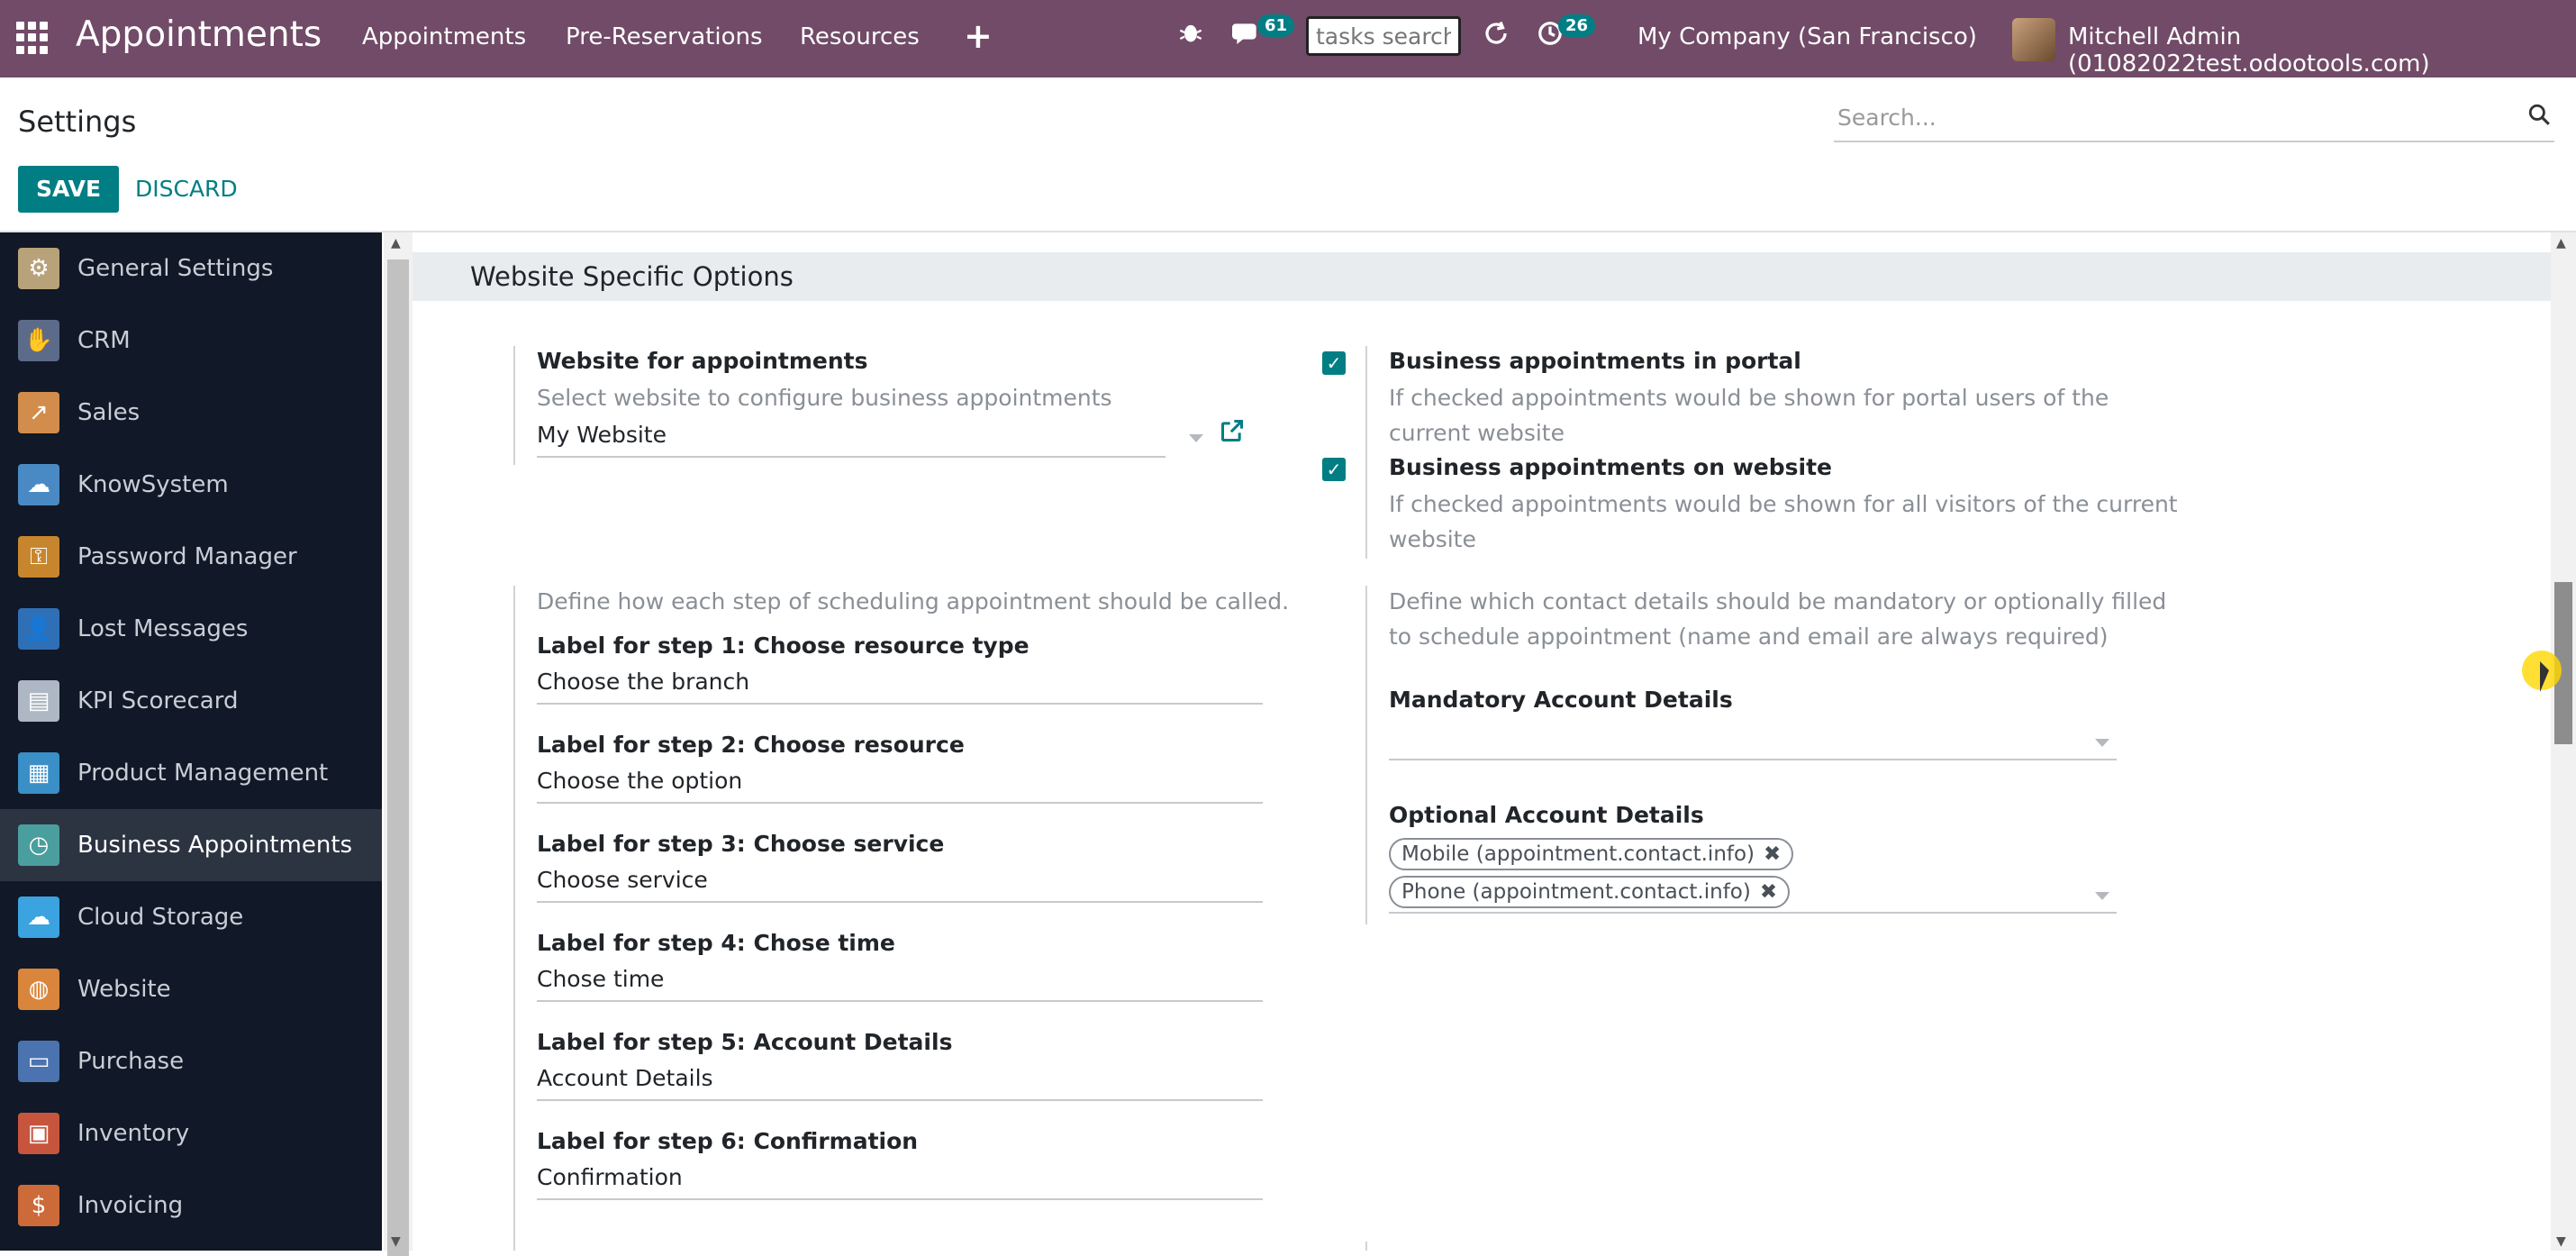 This screenshot has width=2576, height=1256. What do you see at coordinates (131, 1061) in the screenshot?
I see `sidebar-item-label: Purchase` at bounding box center [131, 1061].